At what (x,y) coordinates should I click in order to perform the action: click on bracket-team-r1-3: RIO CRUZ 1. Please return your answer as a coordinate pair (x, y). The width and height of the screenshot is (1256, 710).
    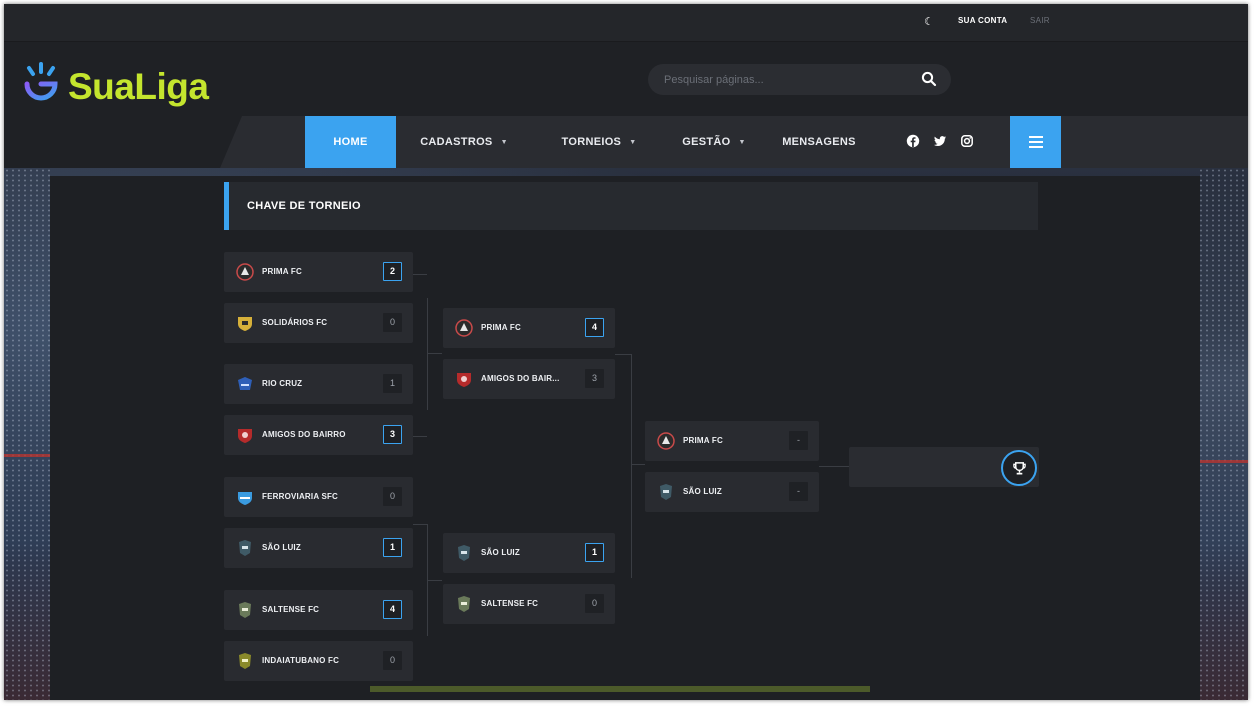
    Looking at the image, I should click on (318, 384).